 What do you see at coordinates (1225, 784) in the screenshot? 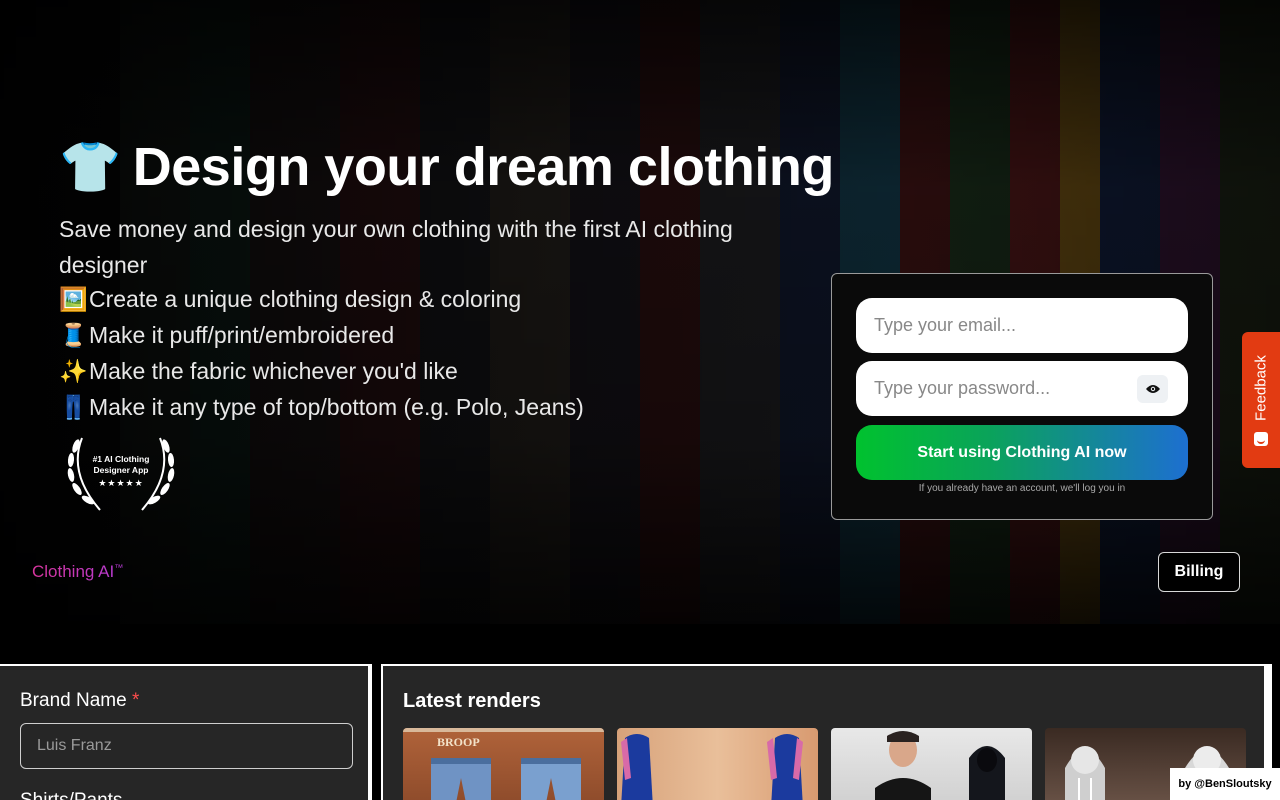
I see `author-credit-link: by @BenSloutsky` at bounding box center [1225, 784].